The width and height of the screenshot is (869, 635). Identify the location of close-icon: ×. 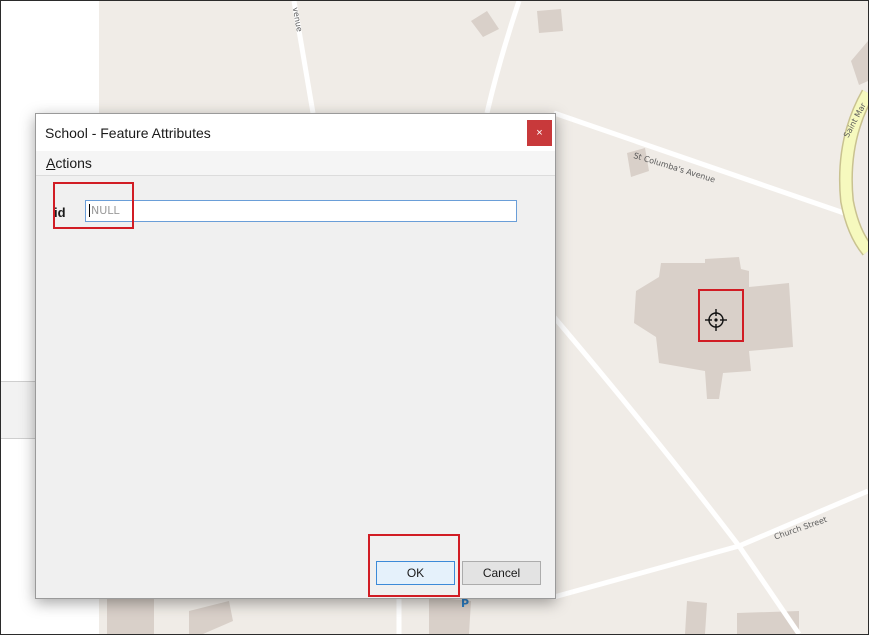
(539, 133).